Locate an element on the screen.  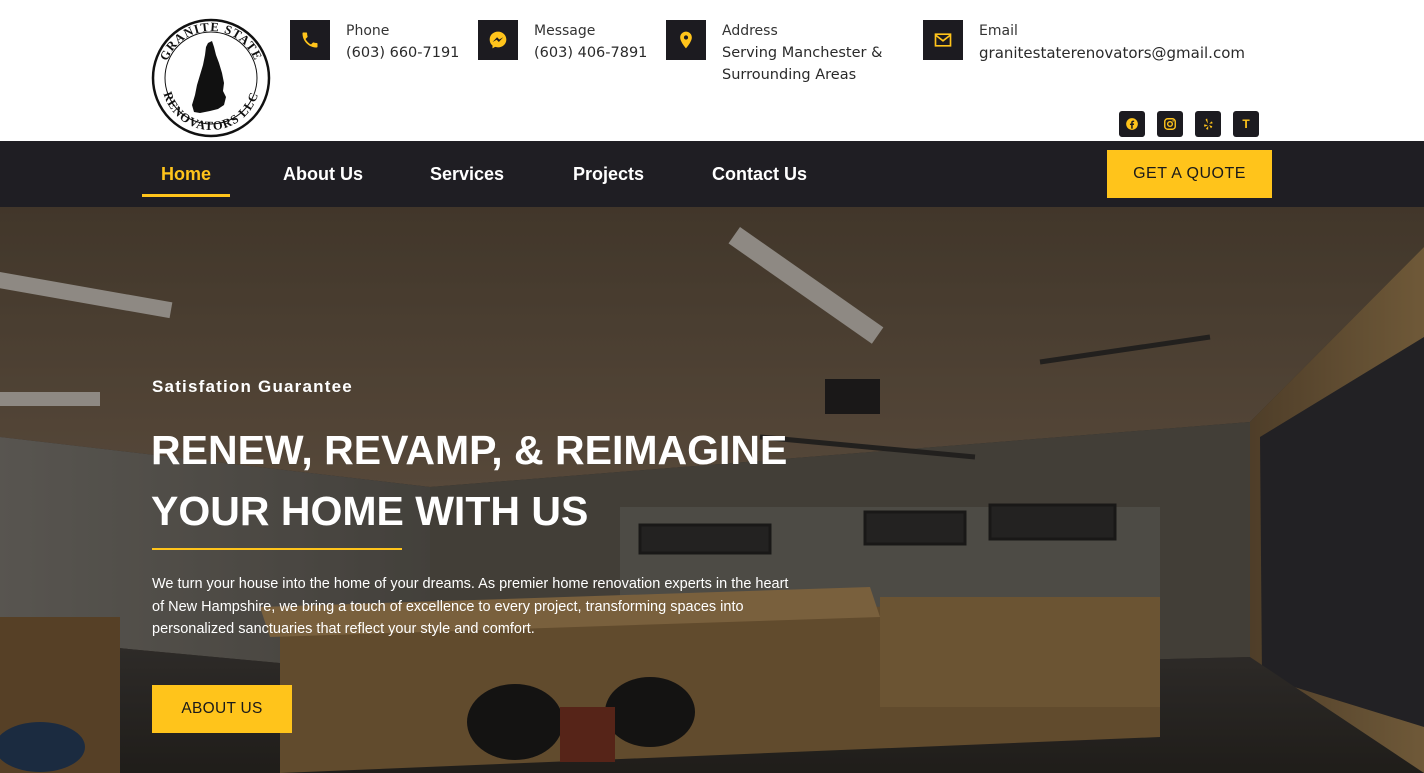
contact-phone: Phone (603) 660-7191 is located at coordinates (374, 42).